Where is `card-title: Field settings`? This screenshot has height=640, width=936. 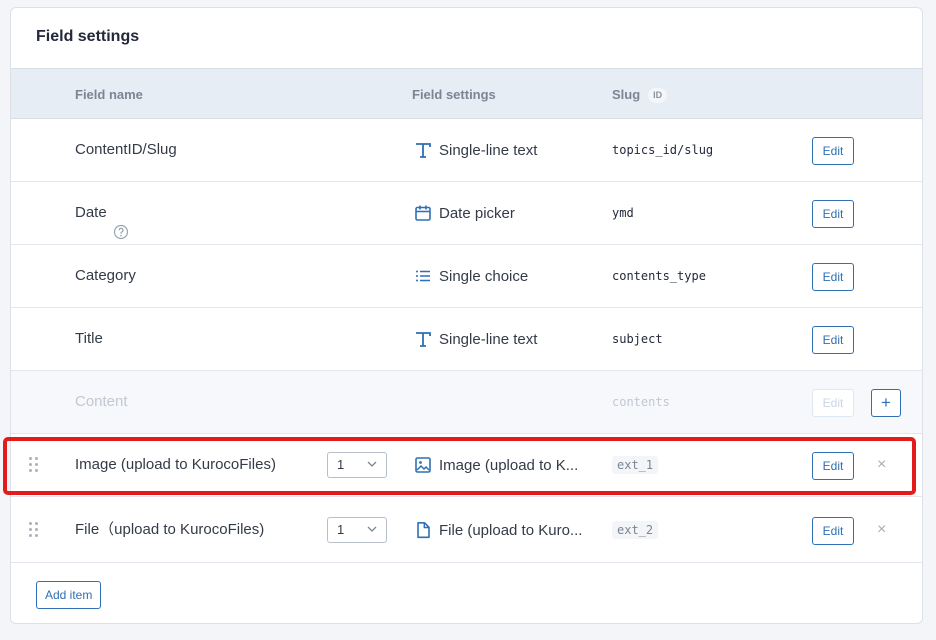 card-title: Field settings is located at coordinates (88, 36).